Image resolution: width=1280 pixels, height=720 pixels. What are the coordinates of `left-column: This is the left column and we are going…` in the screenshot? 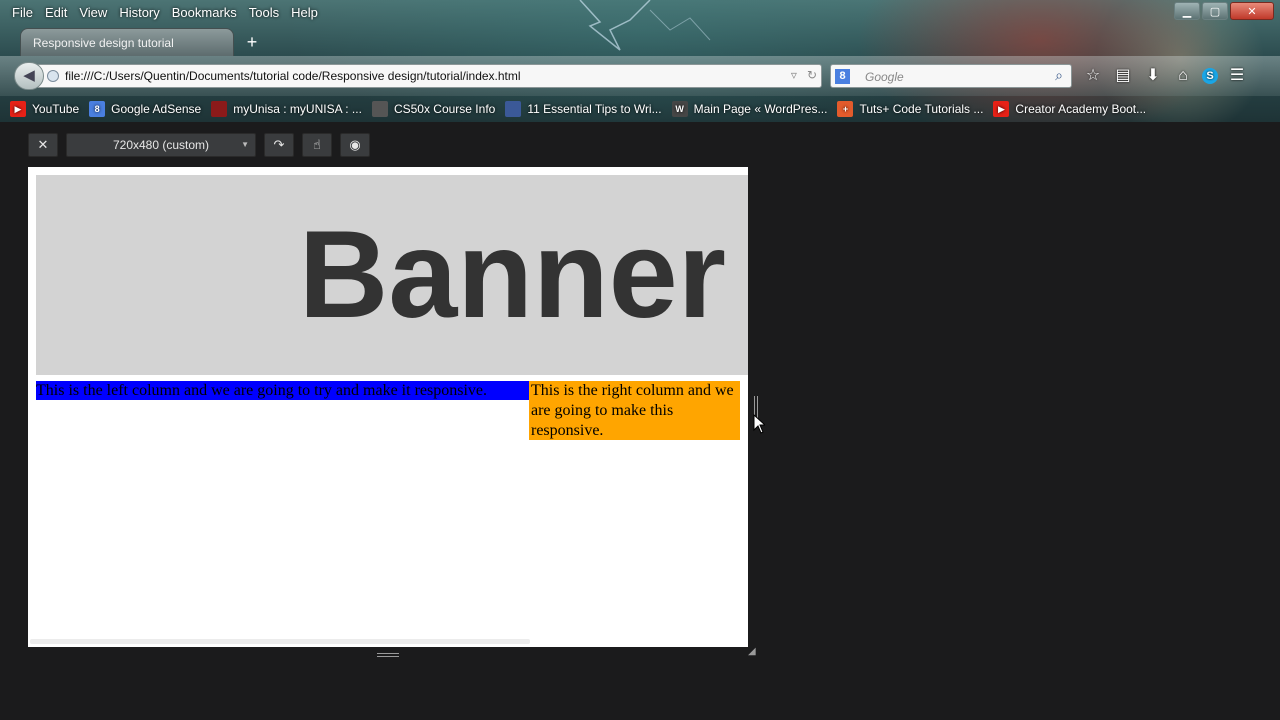 It's located at (282, 390).